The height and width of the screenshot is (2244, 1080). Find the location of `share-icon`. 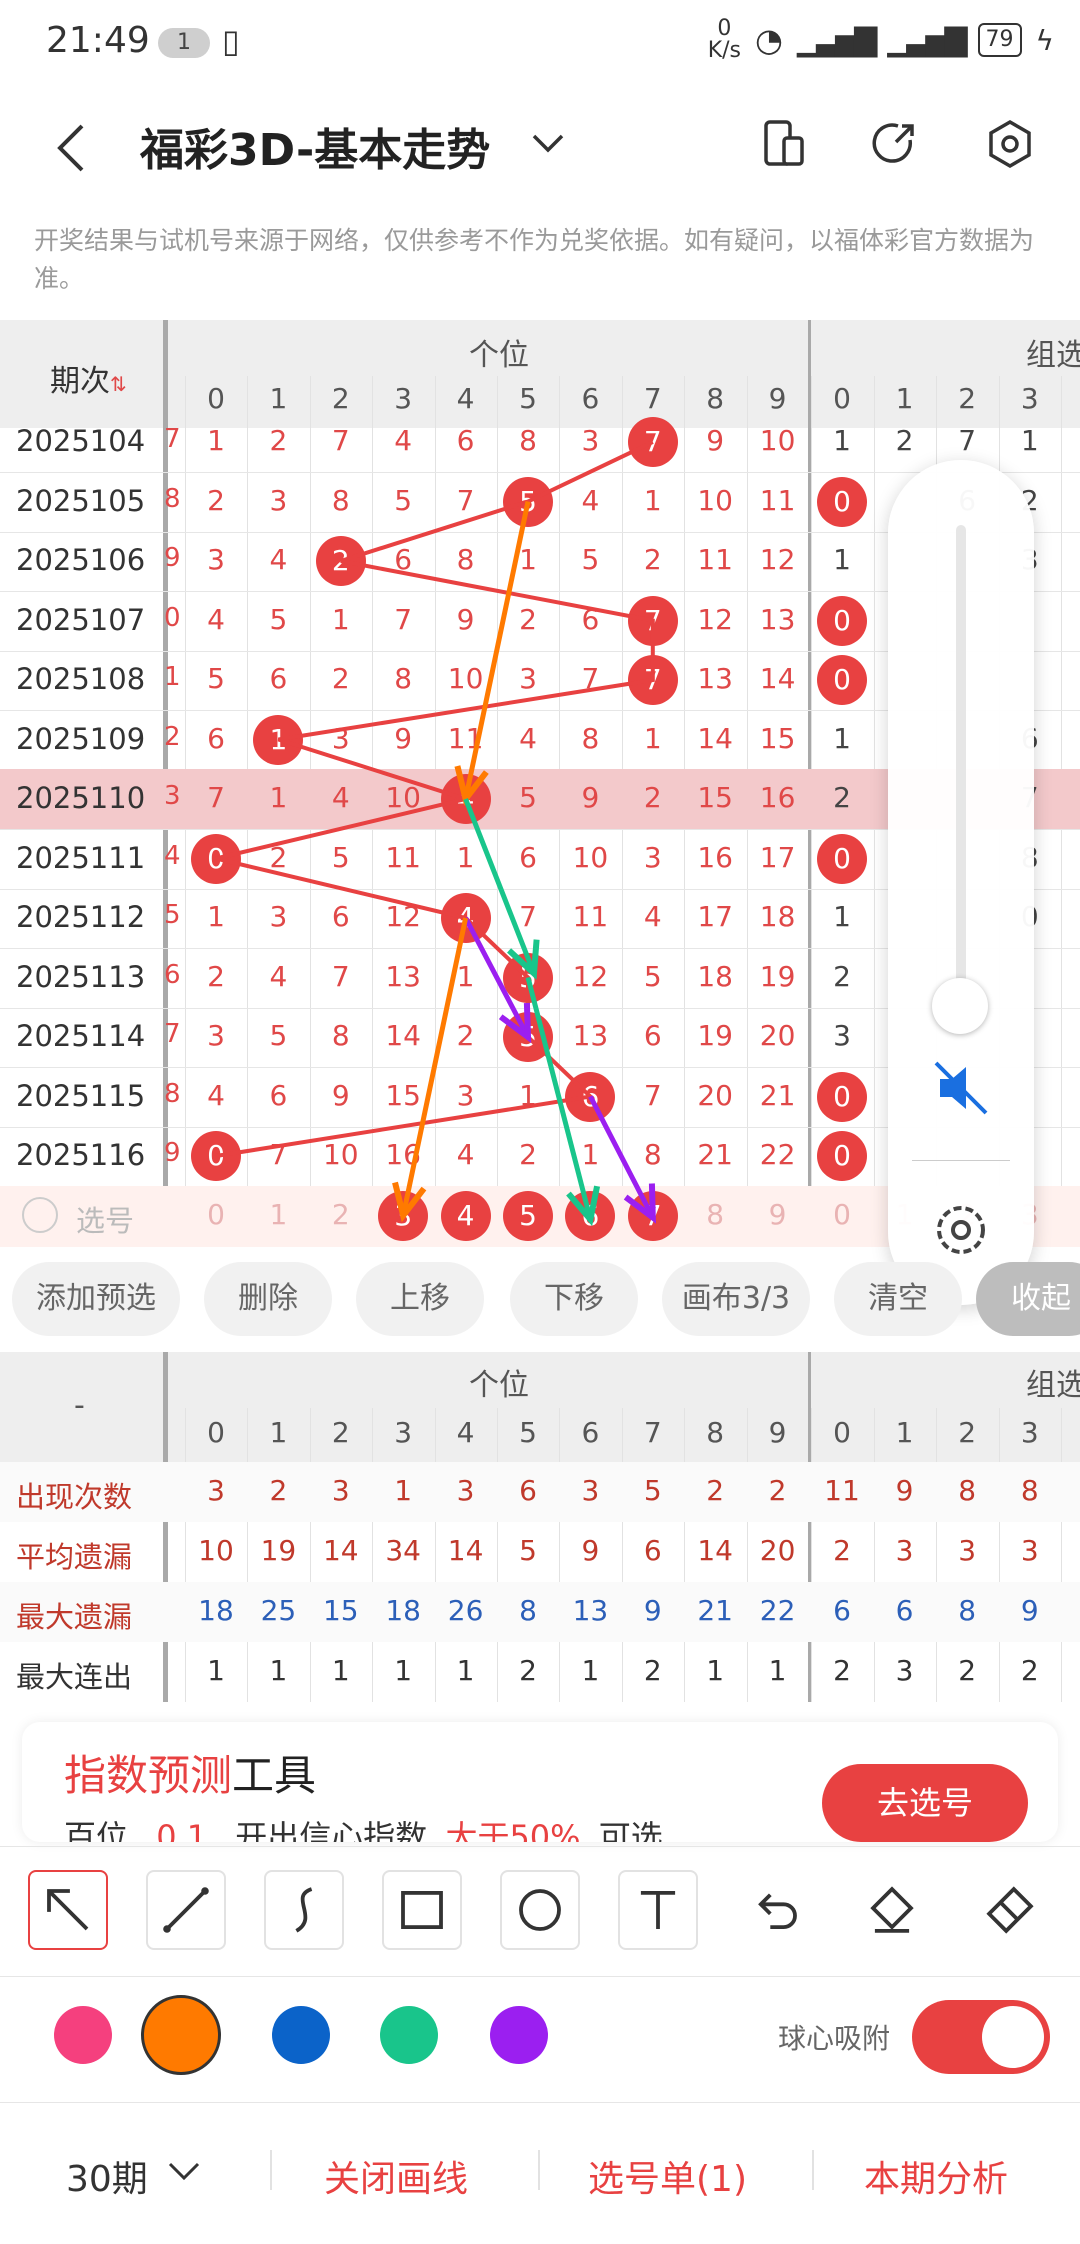

share-icon is located at coordinates (894, 144).